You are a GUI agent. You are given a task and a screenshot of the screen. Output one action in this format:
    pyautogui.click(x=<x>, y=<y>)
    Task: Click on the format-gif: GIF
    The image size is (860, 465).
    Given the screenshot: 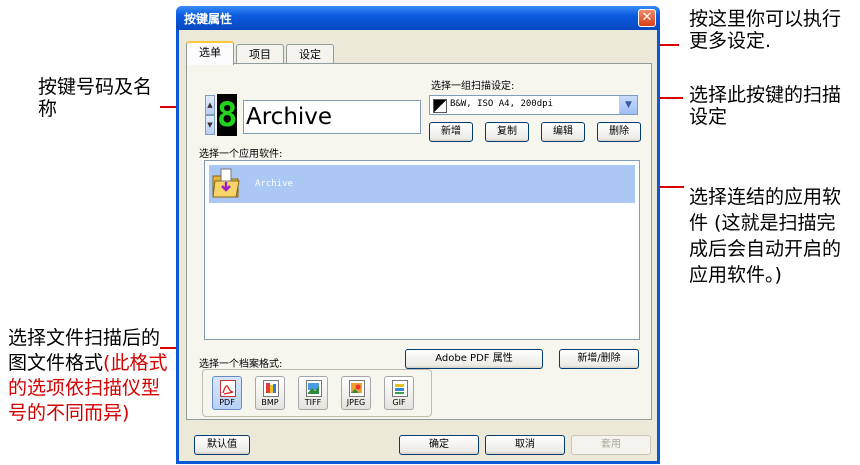 What is the action you would take?
    pyautogui.click(x=399, y=393)
    